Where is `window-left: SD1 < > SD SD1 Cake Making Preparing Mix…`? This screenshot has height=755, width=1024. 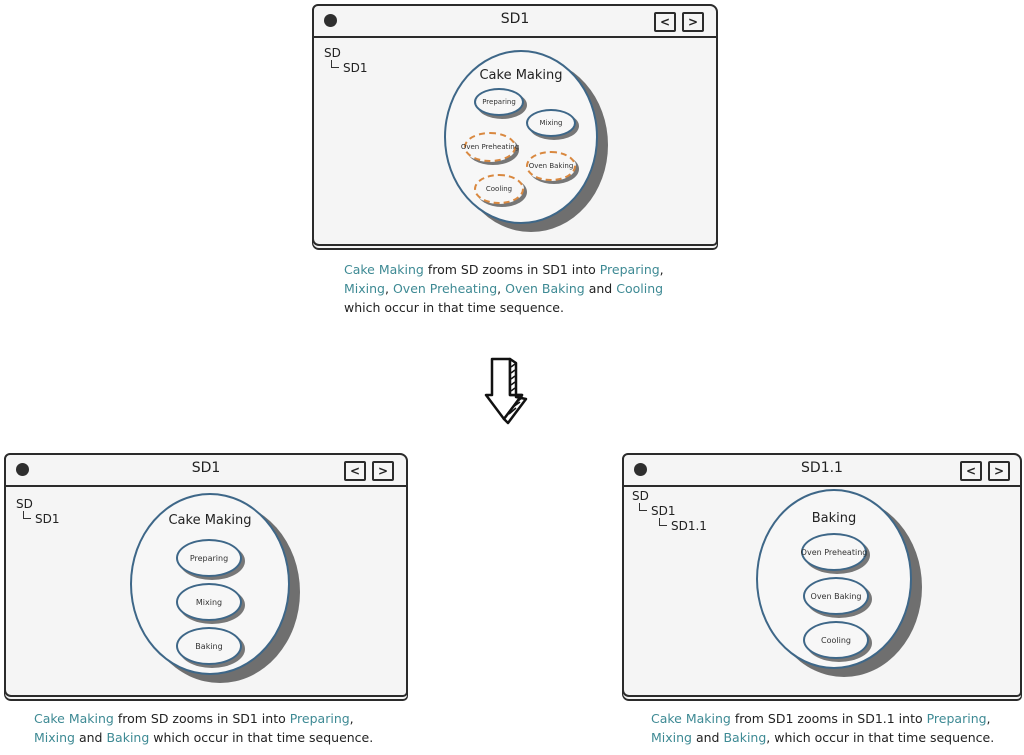 window-left: SD1 < > SD SD1 Cake Making Preparing Mix… is located at coordinates (206, 575).